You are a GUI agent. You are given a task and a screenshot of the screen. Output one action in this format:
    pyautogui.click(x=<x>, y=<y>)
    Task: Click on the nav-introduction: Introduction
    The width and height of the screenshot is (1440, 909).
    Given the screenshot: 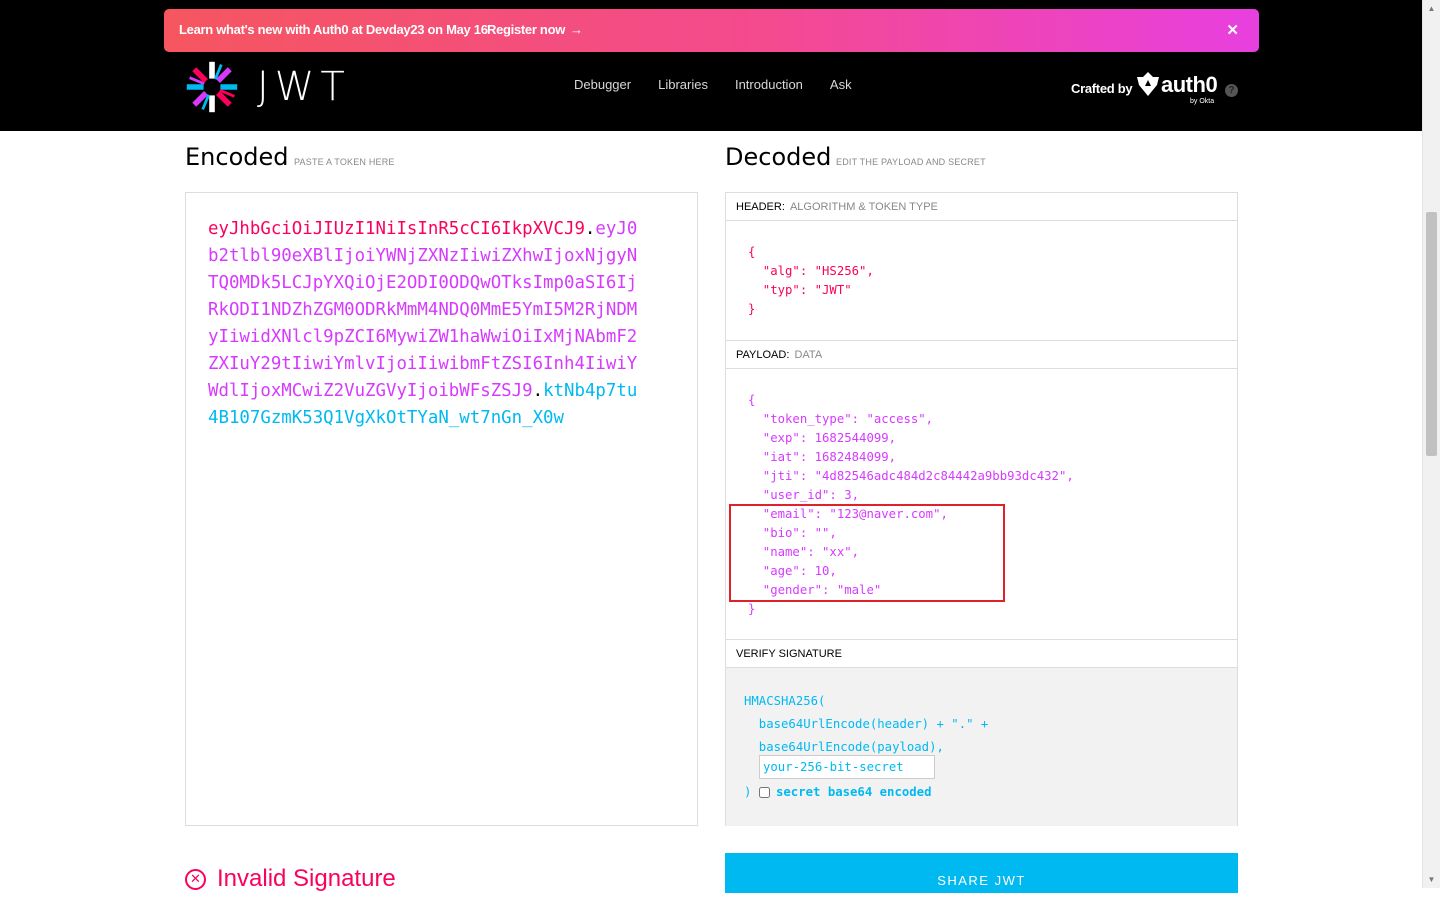 What is the action you would take?
    pyautogui.click(x=769, y=84)
    